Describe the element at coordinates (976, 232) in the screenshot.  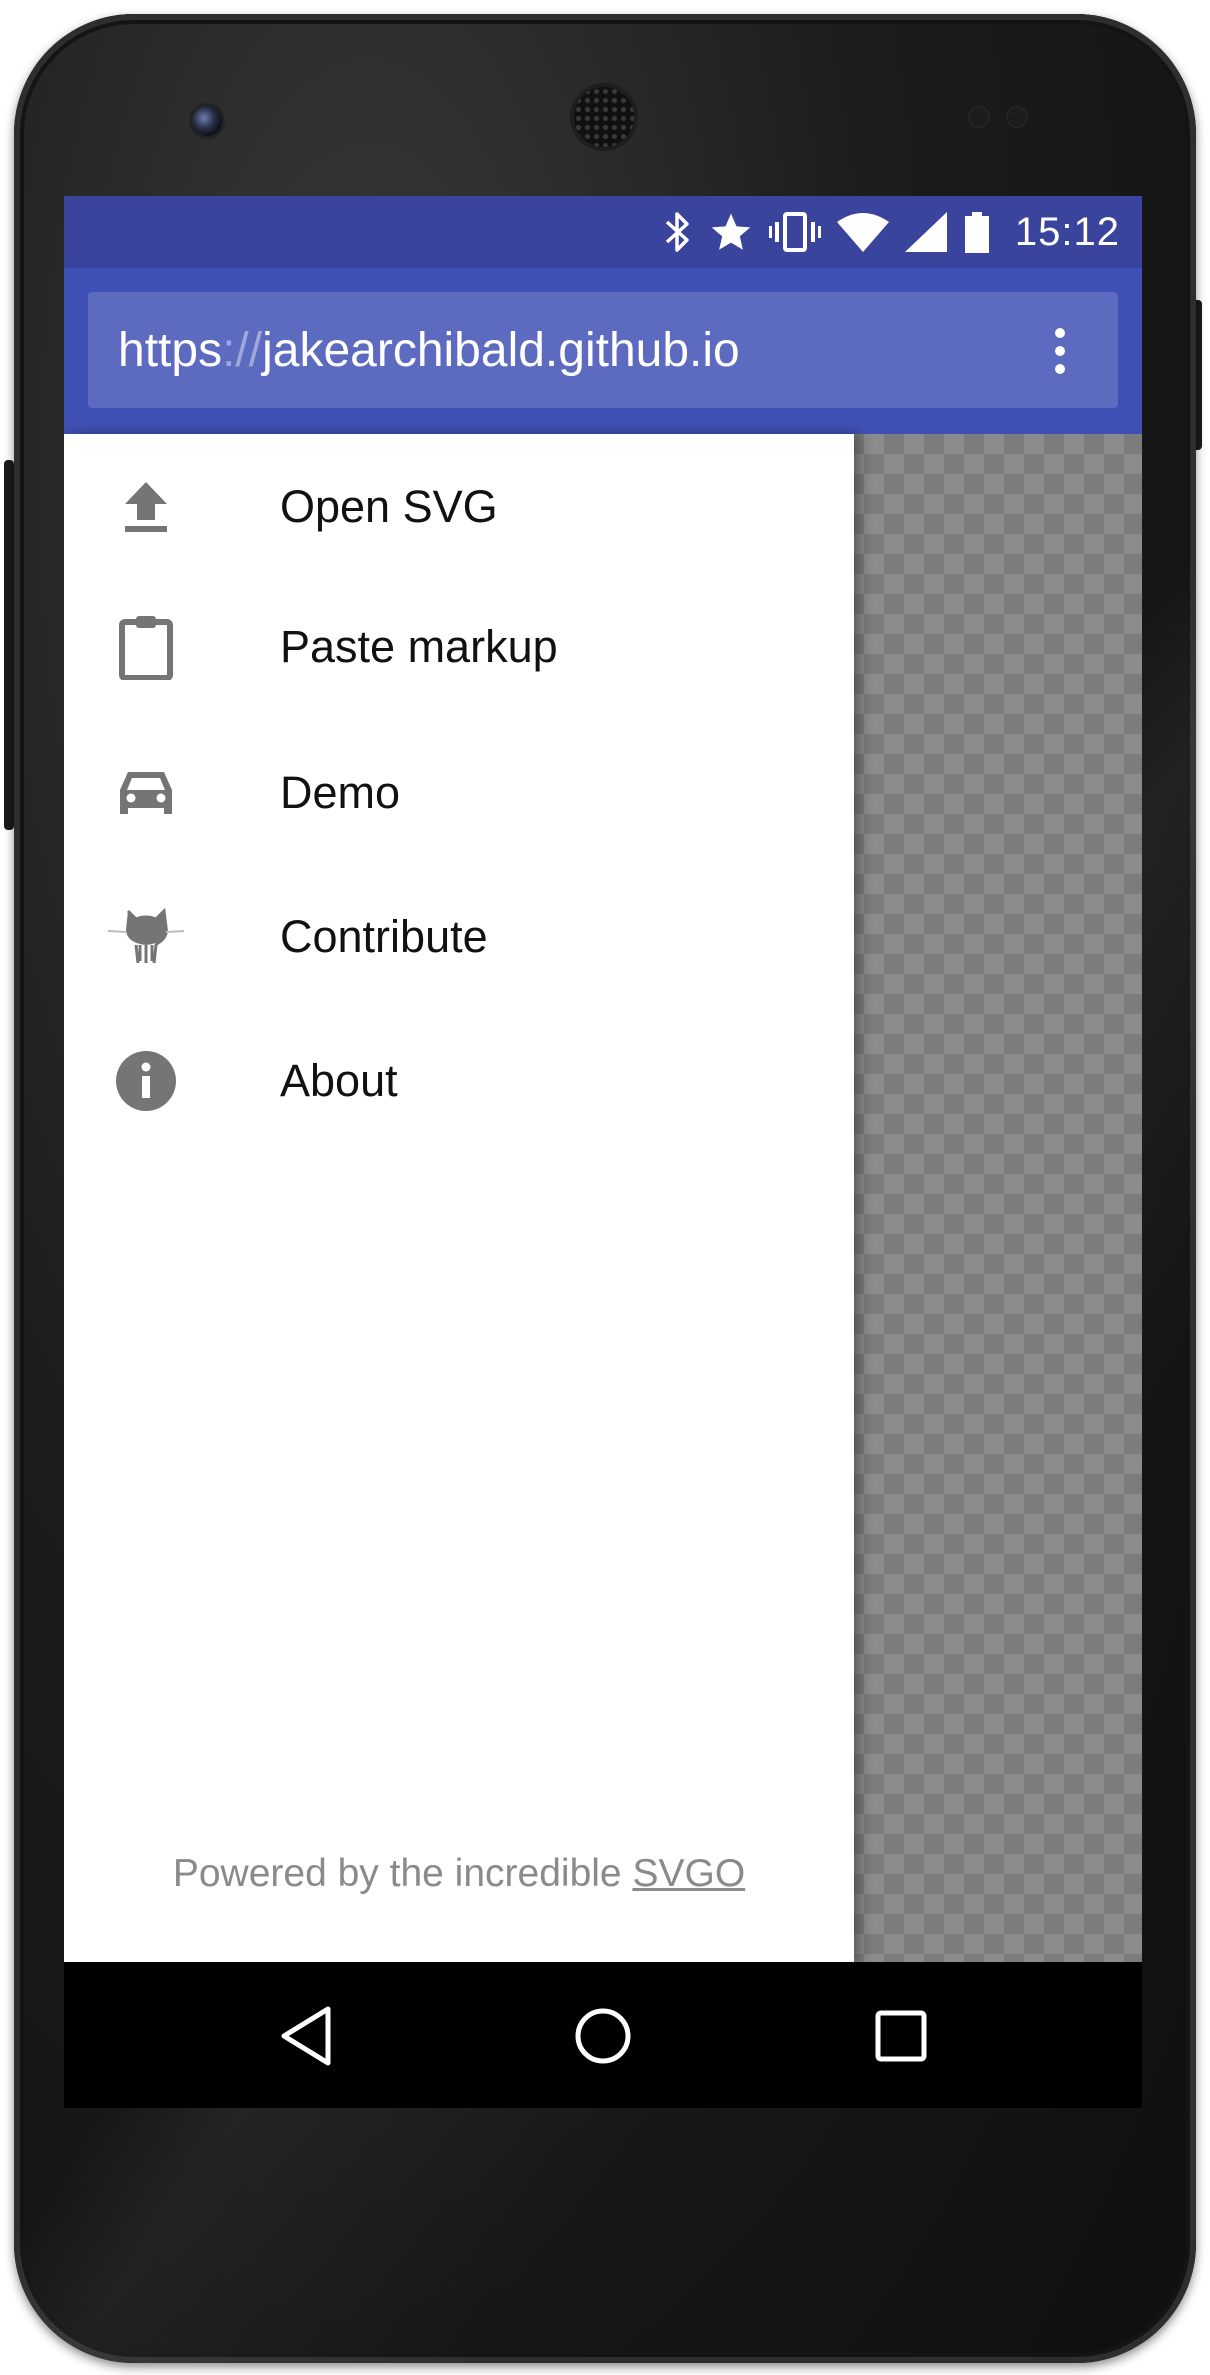
I see `battery-icon` at that location.